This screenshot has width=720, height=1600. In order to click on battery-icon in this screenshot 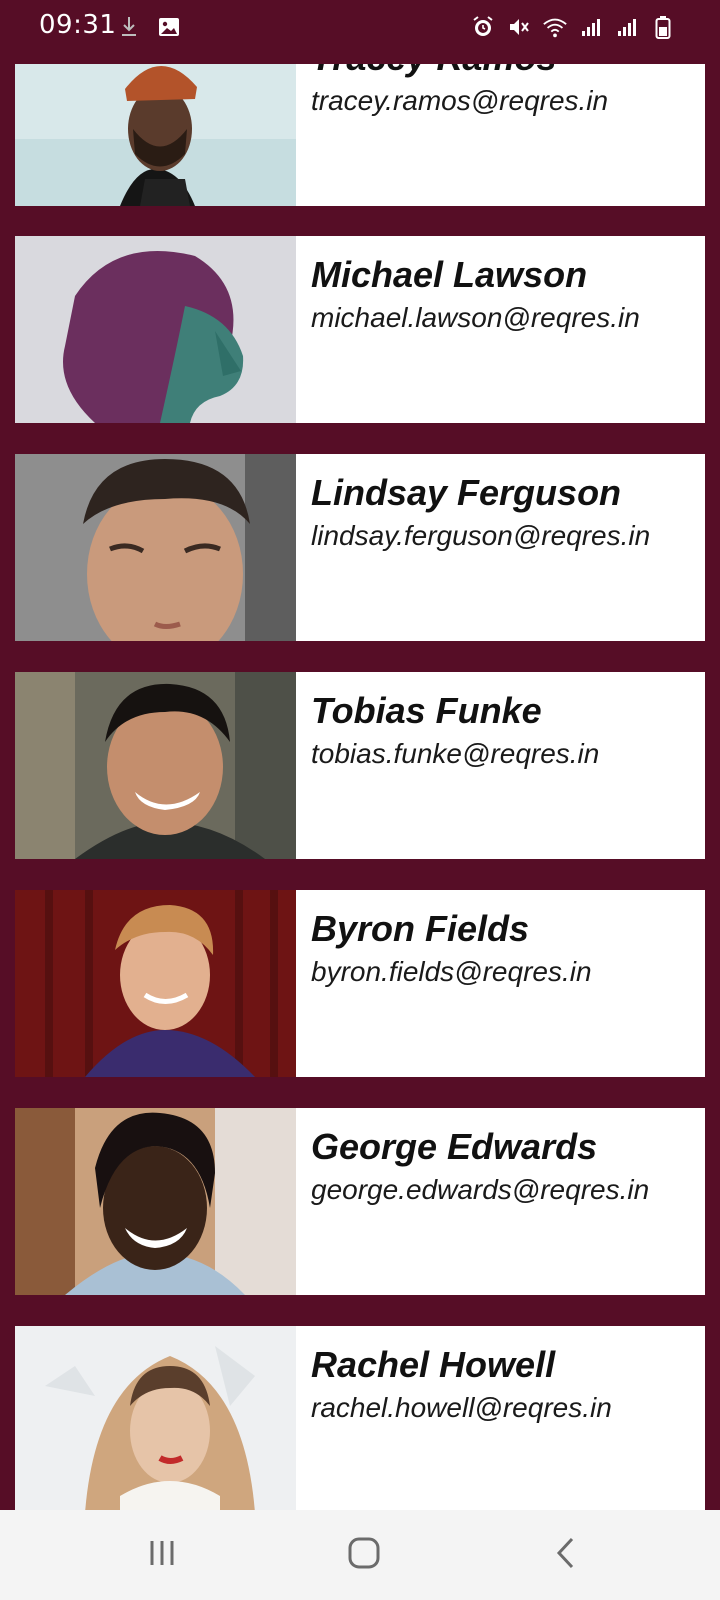, I will do `click(663, 27)`.